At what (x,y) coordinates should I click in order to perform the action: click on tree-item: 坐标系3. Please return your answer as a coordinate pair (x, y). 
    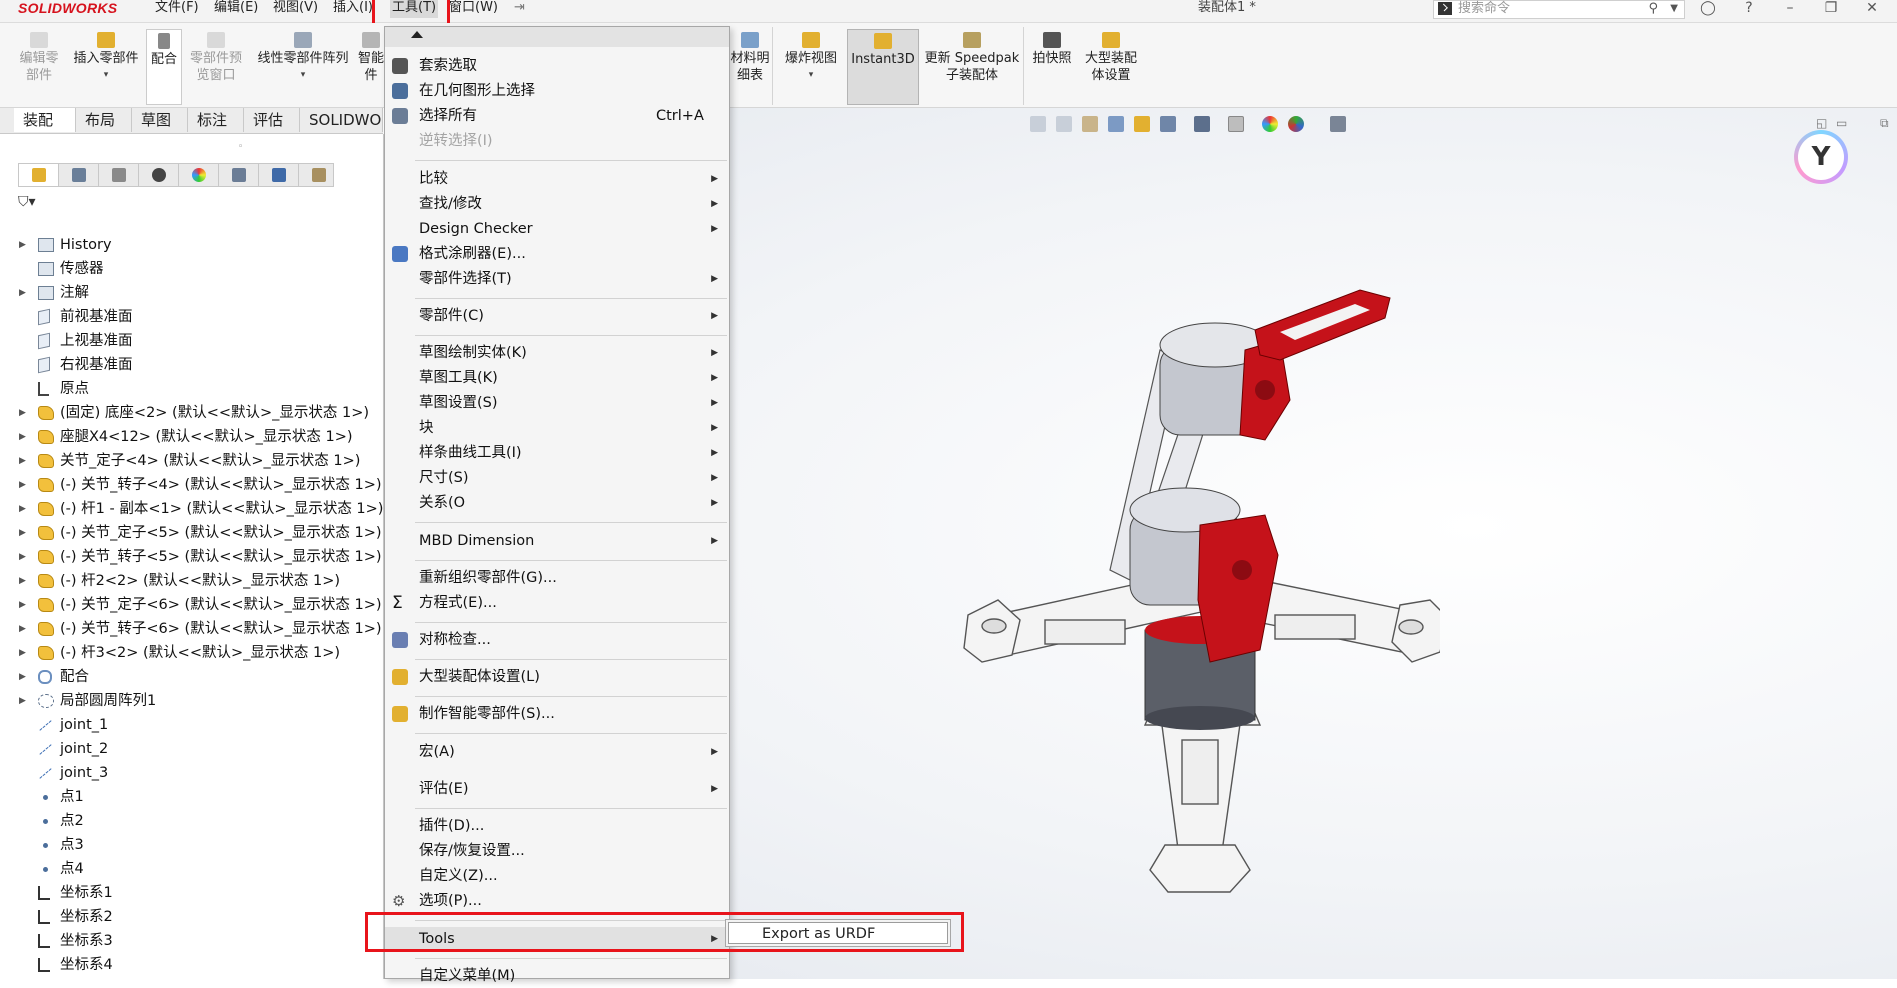
    Looking at the image, I should click on (191, 941).